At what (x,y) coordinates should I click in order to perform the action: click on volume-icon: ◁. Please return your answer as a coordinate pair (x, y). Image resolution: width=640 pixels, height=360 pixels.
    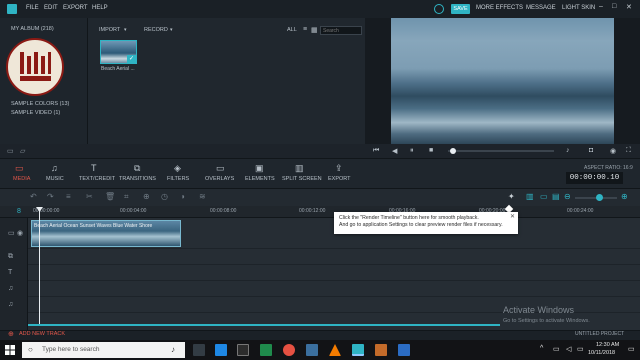
    Looking at the image, I should click on (568, 349).